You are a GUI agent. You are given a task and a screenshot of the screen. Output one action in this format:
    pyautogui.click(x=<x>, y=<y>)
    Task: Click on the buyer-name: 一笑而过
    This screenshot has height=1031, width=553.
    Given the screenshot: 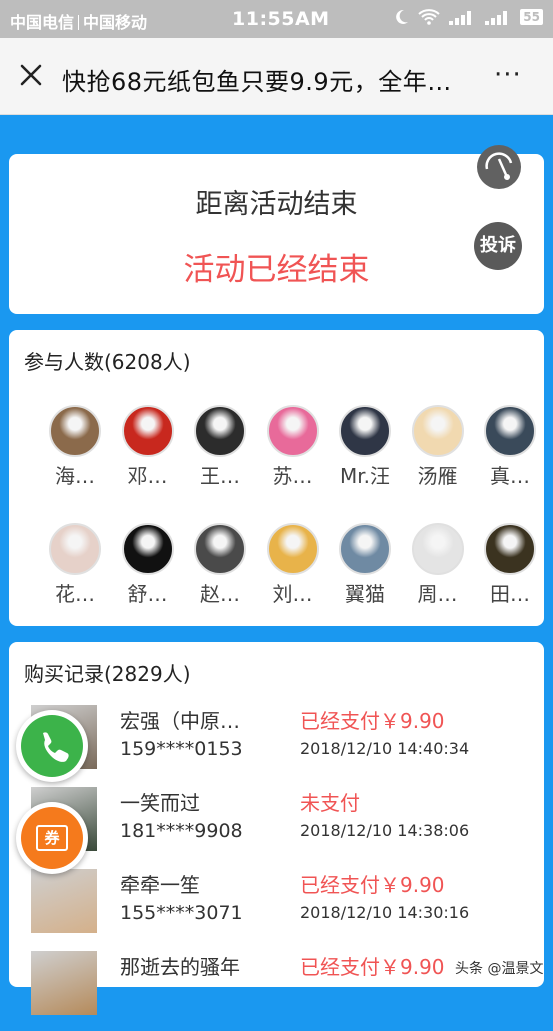 What is the action you would take?
    pyautogui.click(x=160, y=803)
    